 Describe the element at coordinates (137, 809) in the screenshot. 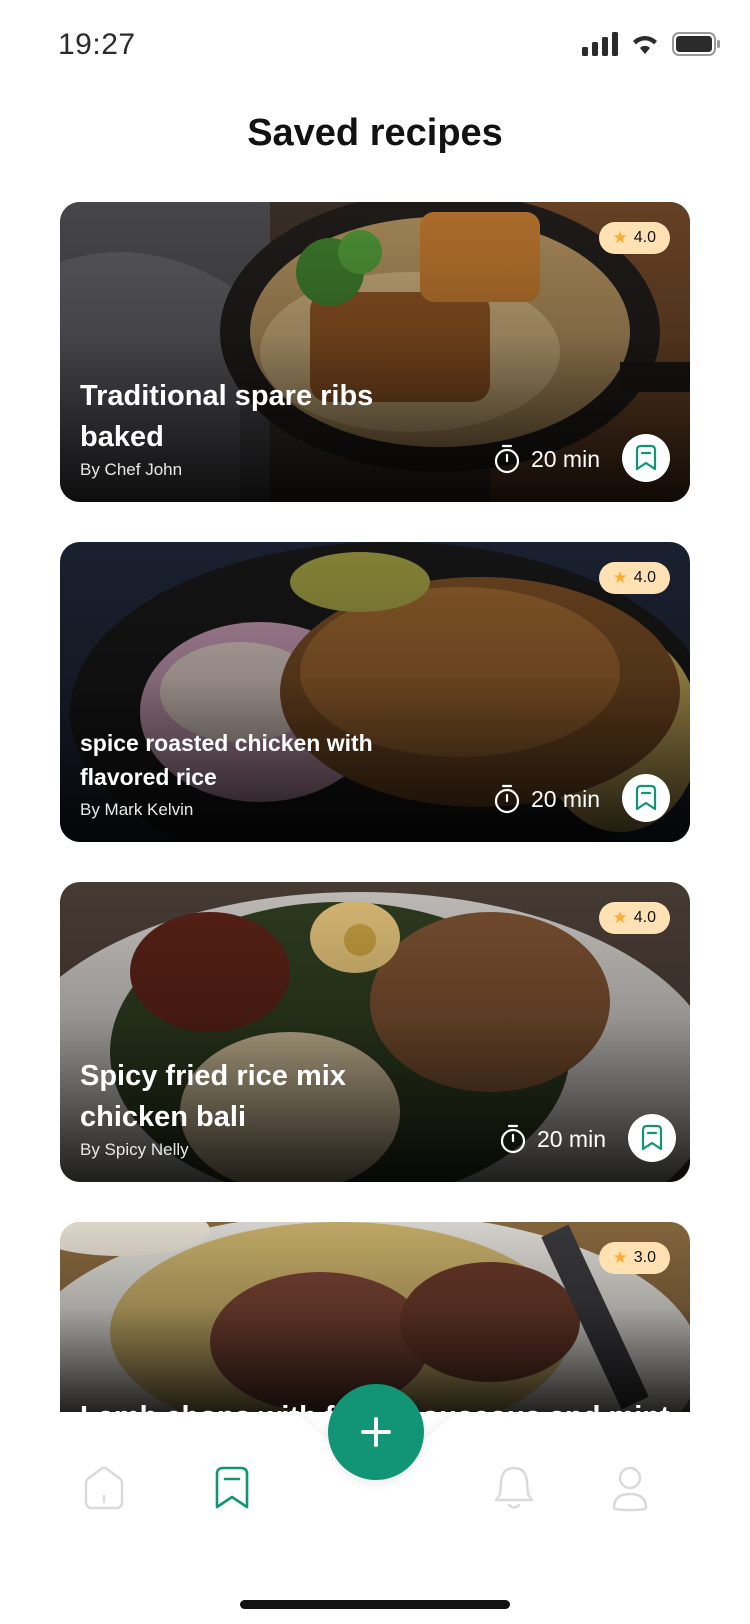

I see `recipe-author: By Mark Kelvin` at that location.